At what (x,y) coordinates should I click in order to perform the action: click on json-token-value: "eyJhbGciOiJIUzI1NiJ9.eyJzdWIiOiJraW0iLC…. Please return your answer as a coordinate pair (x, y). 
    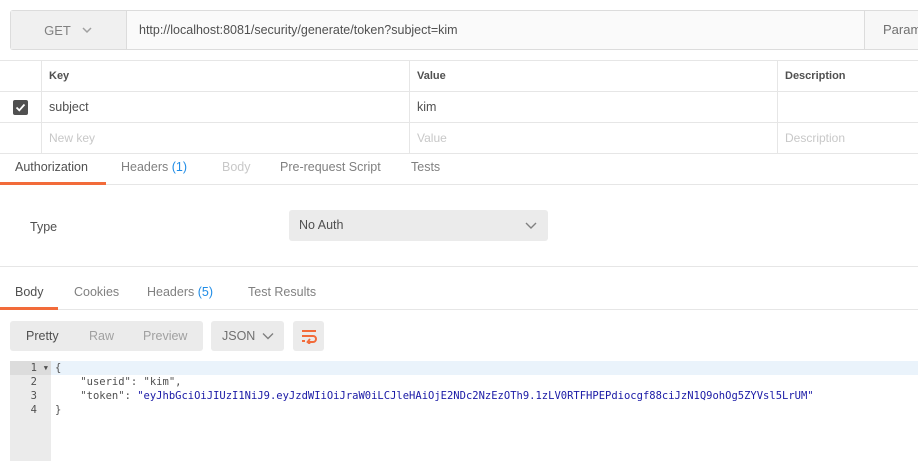
    Looking at the image, I should click on (475, 396).